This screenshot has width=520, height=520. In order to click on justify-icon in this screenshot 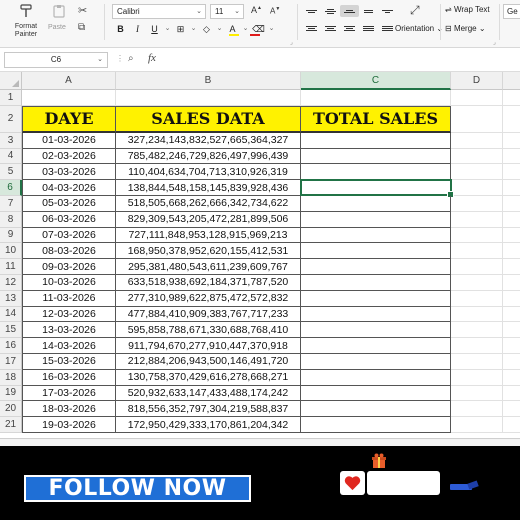, I will do `click(368, 28)`.